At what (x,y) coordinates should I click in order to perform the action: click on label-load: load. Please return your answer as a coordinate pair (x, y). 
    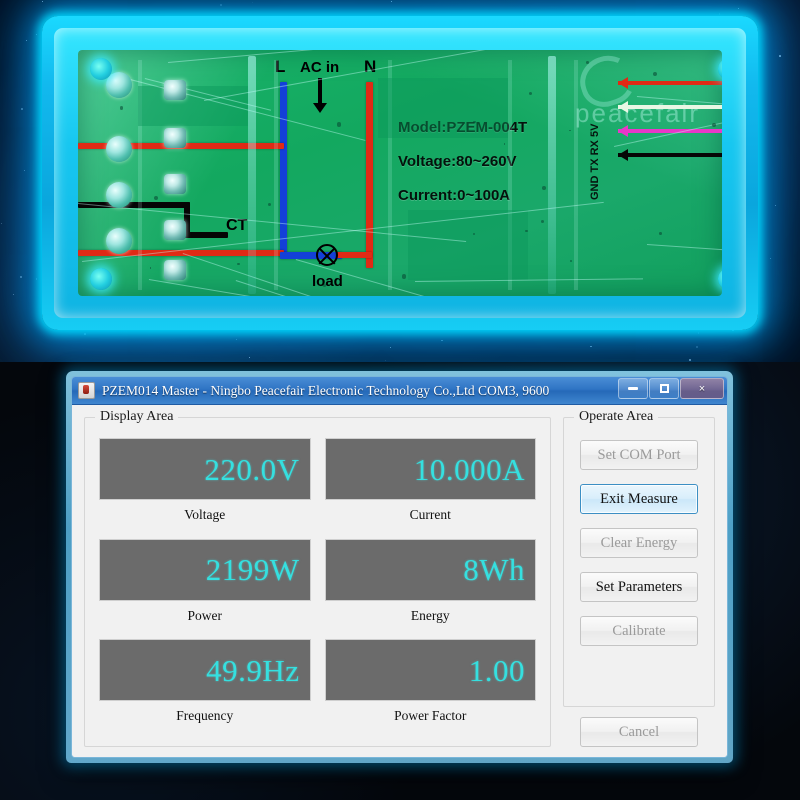
    Looking at the image, I should click on (327, 281).